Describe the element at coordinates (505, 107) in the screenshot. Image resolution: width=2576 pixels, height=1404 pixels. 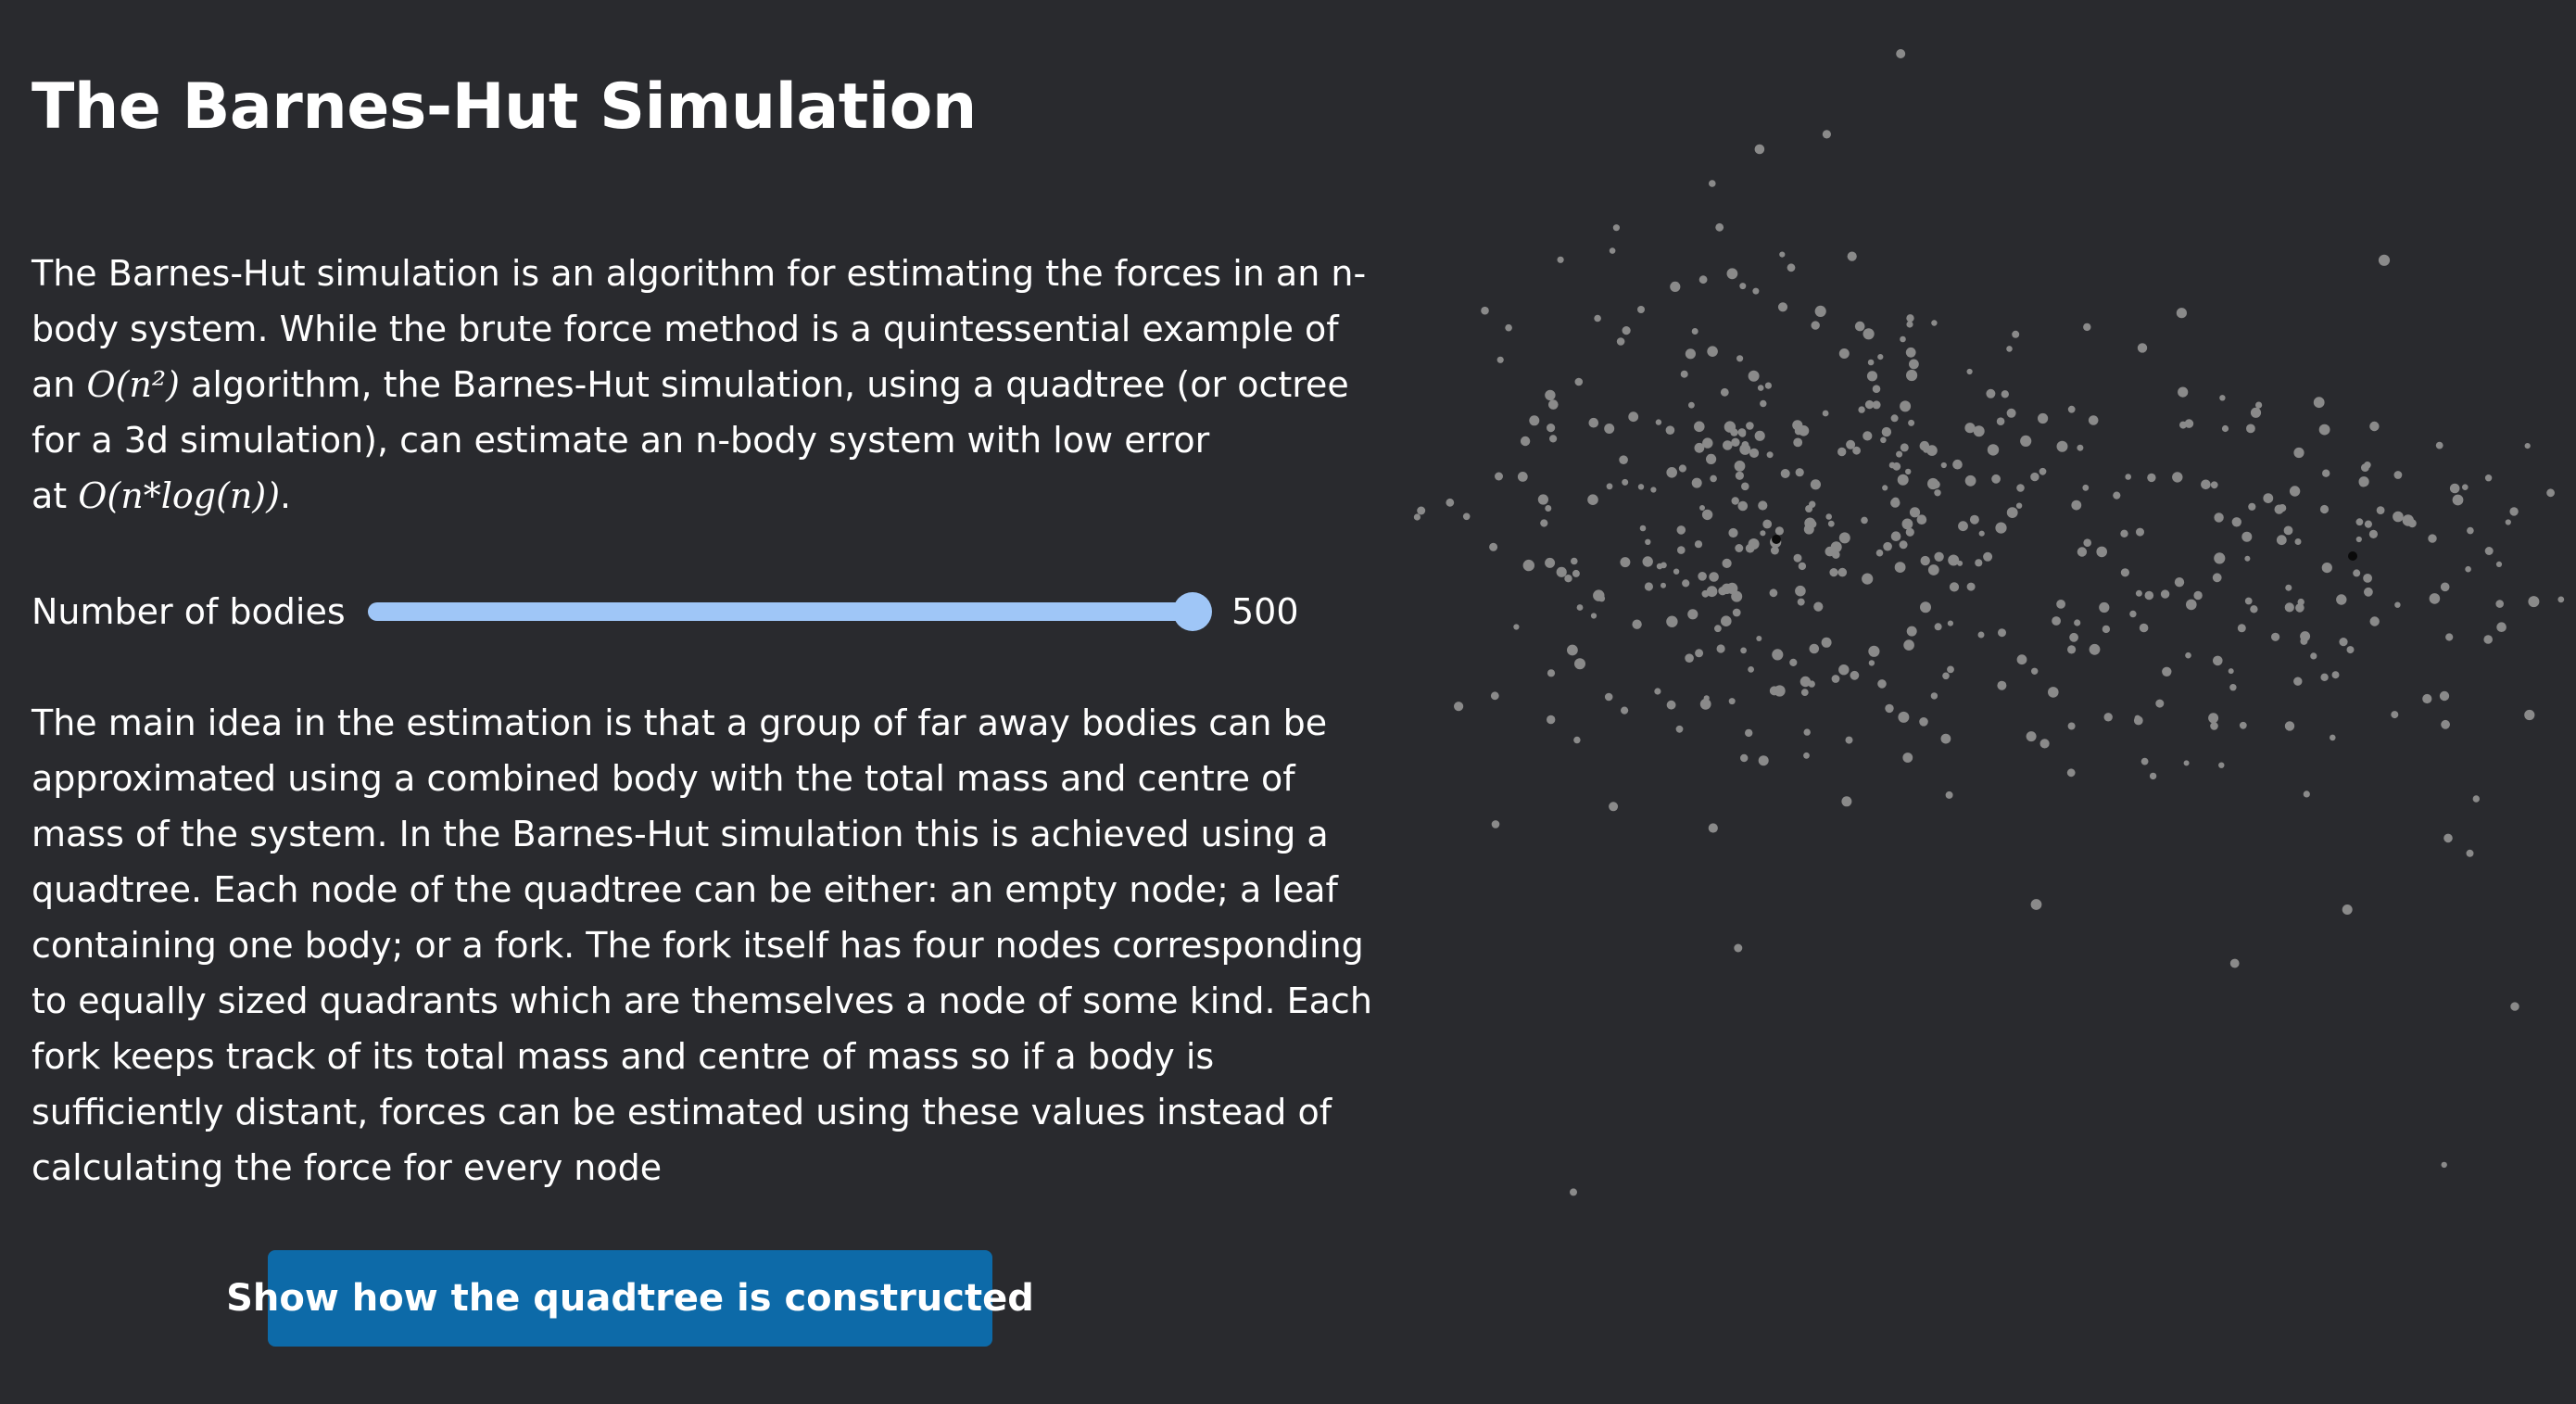
I see `page-title: The Barnes-Hut Simulation` at that location.